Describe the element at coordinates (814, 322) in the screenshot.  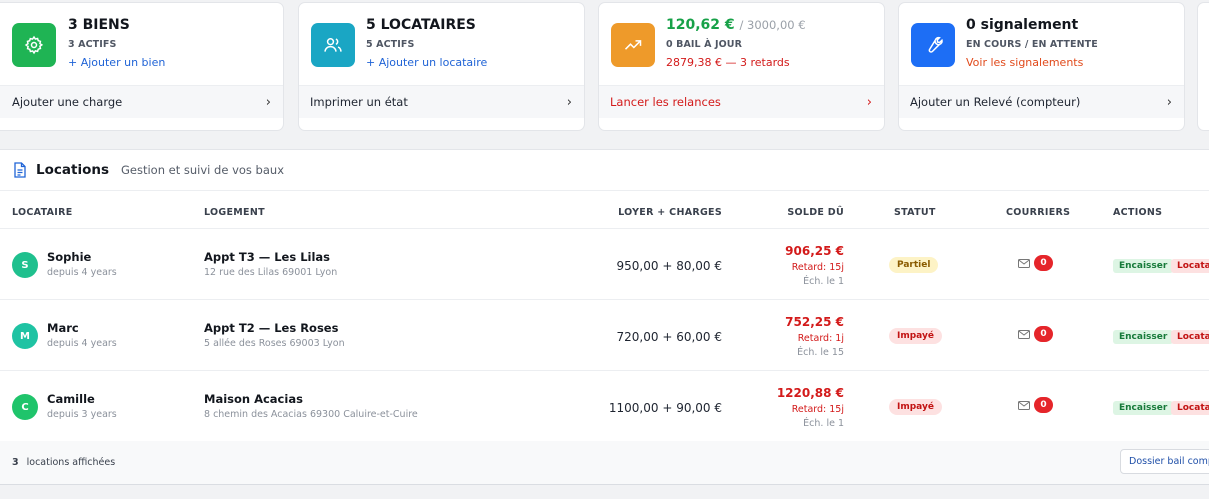
I see `balance-amount: 752,25 €` at that location.